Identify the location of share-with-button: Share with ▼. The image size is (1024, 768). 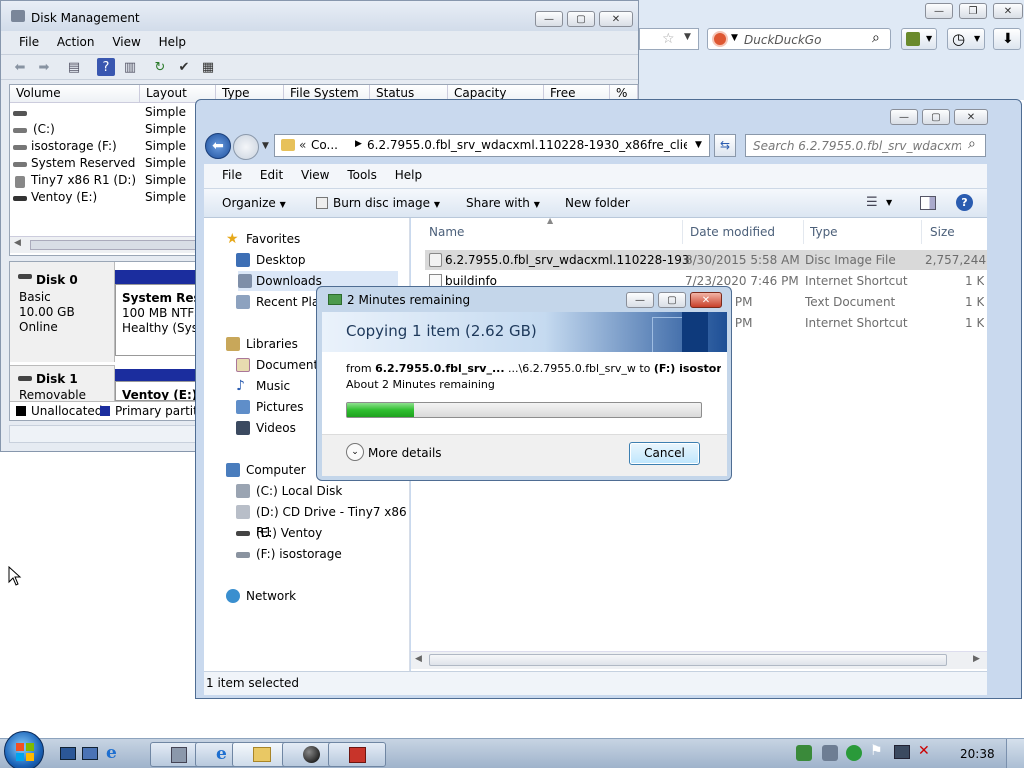
(503, 203).